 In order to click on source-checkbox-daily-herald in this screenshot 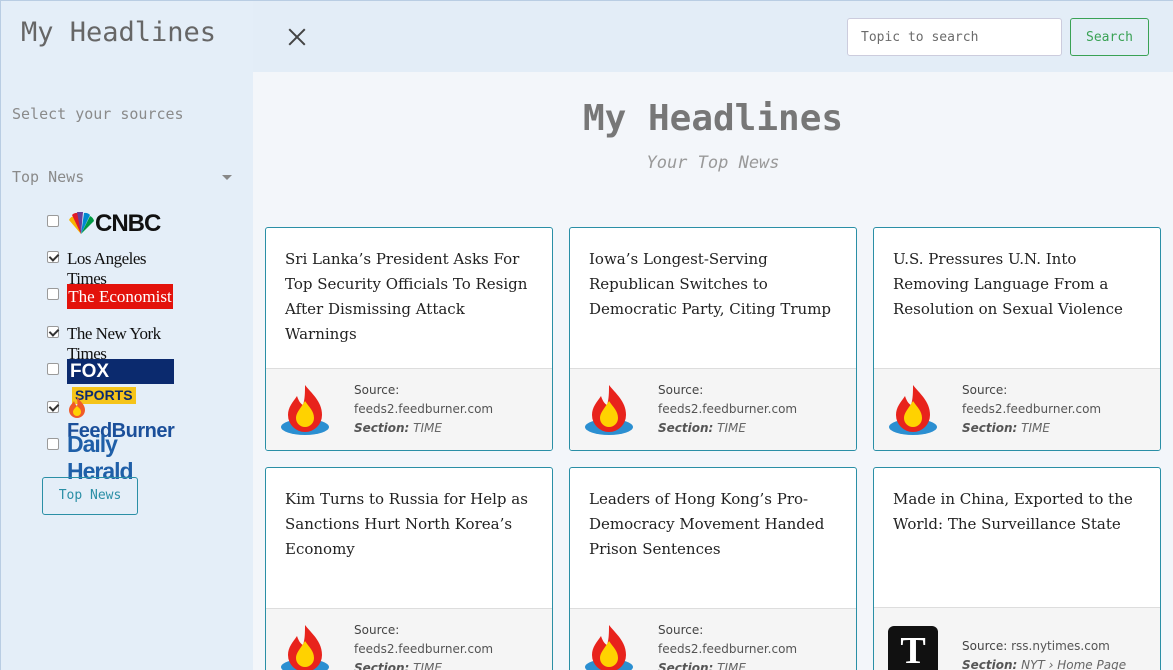, I will do `click(53, 444)`.